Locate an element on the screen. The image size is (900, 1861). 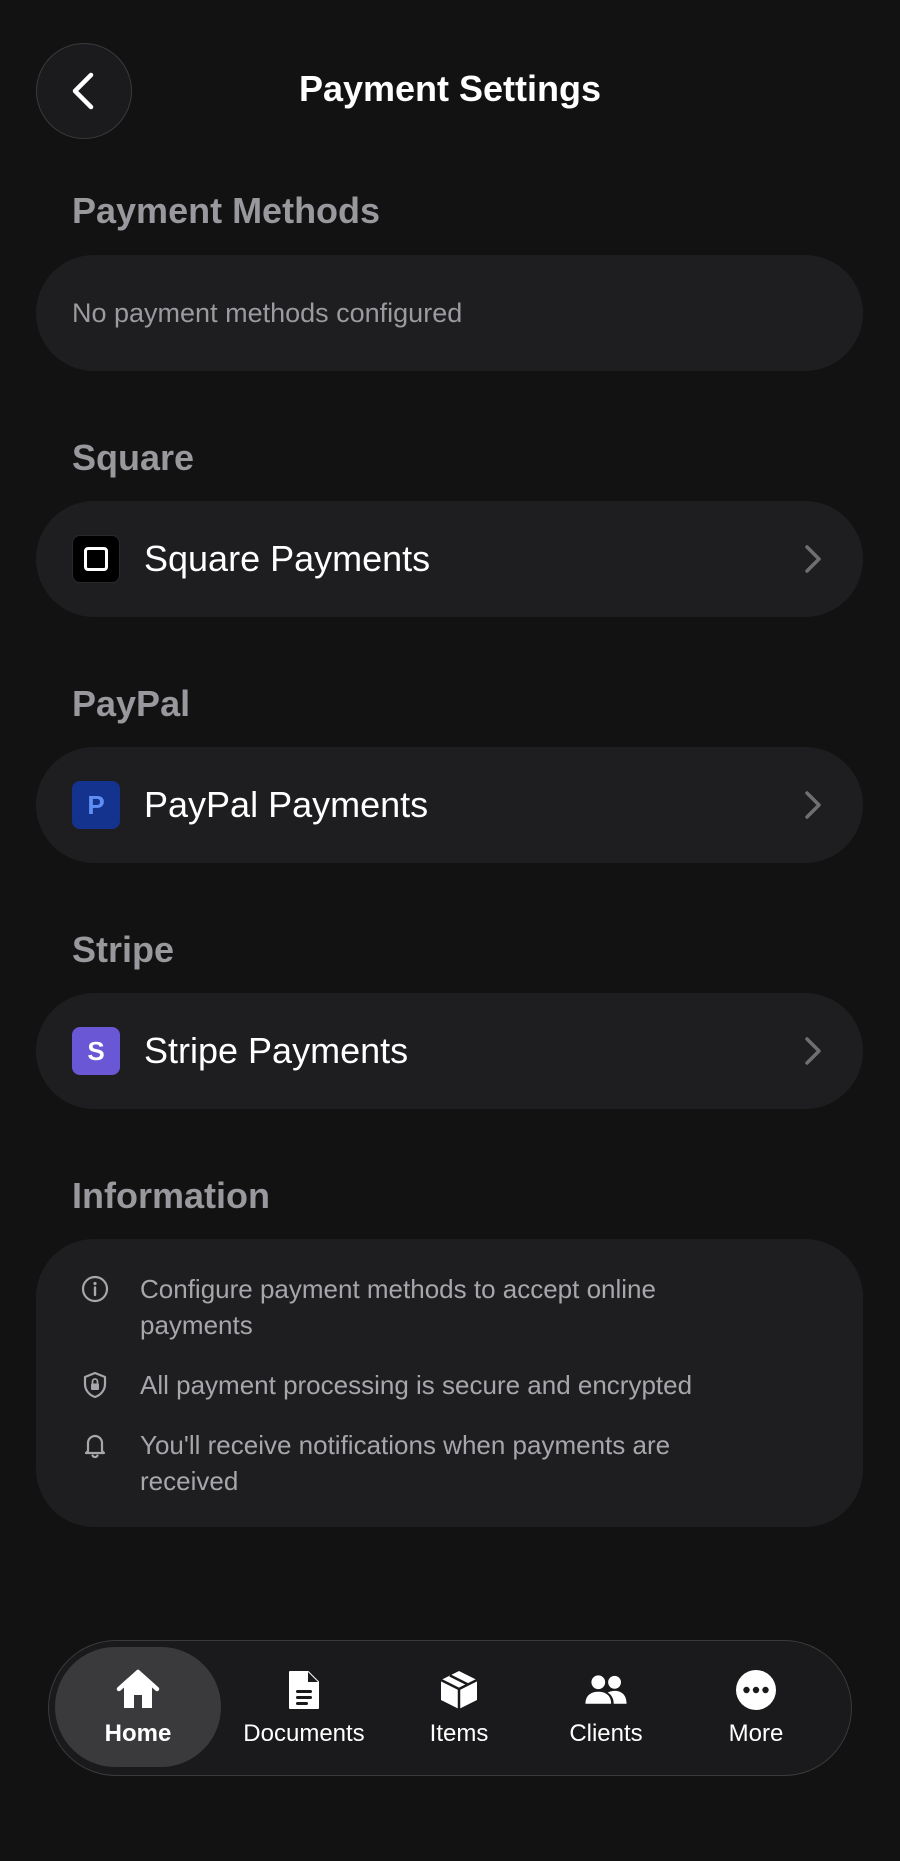
square-payments-row: Square Payments is located at coordinates (449, 559).